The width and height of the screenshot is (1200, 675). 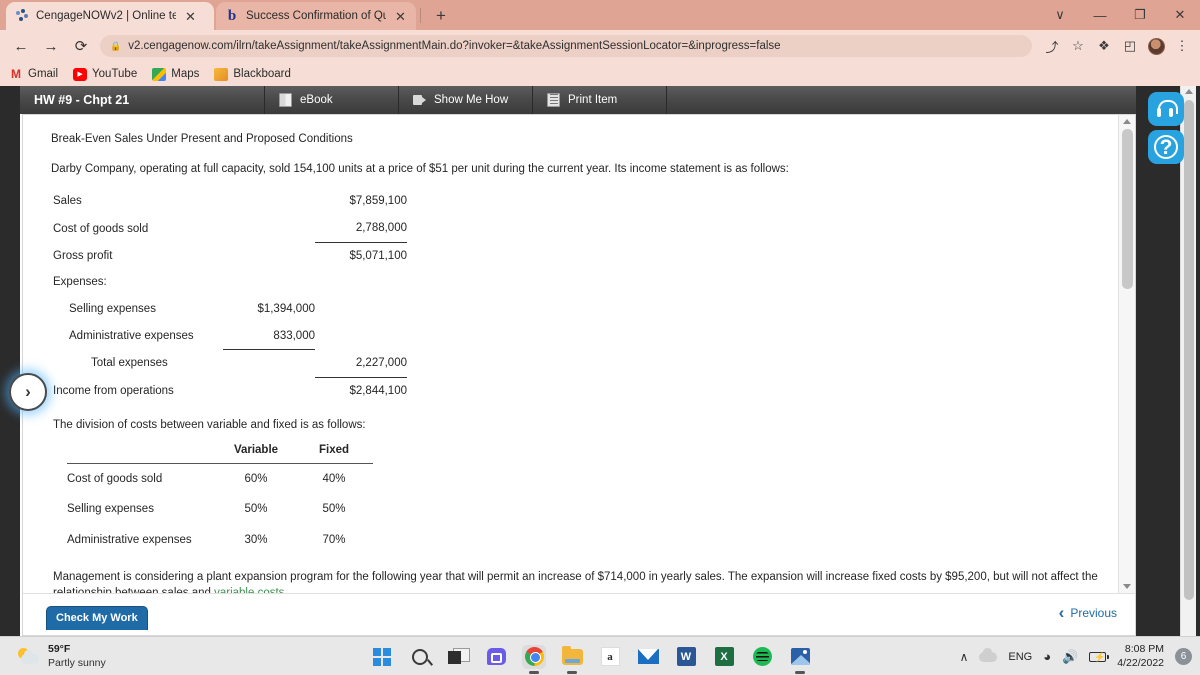 What do you see at coordinates (1182, 46) in the screenshot?
I see `chrome-menu-icon: ⋮` at bounding box center [1182, 46].